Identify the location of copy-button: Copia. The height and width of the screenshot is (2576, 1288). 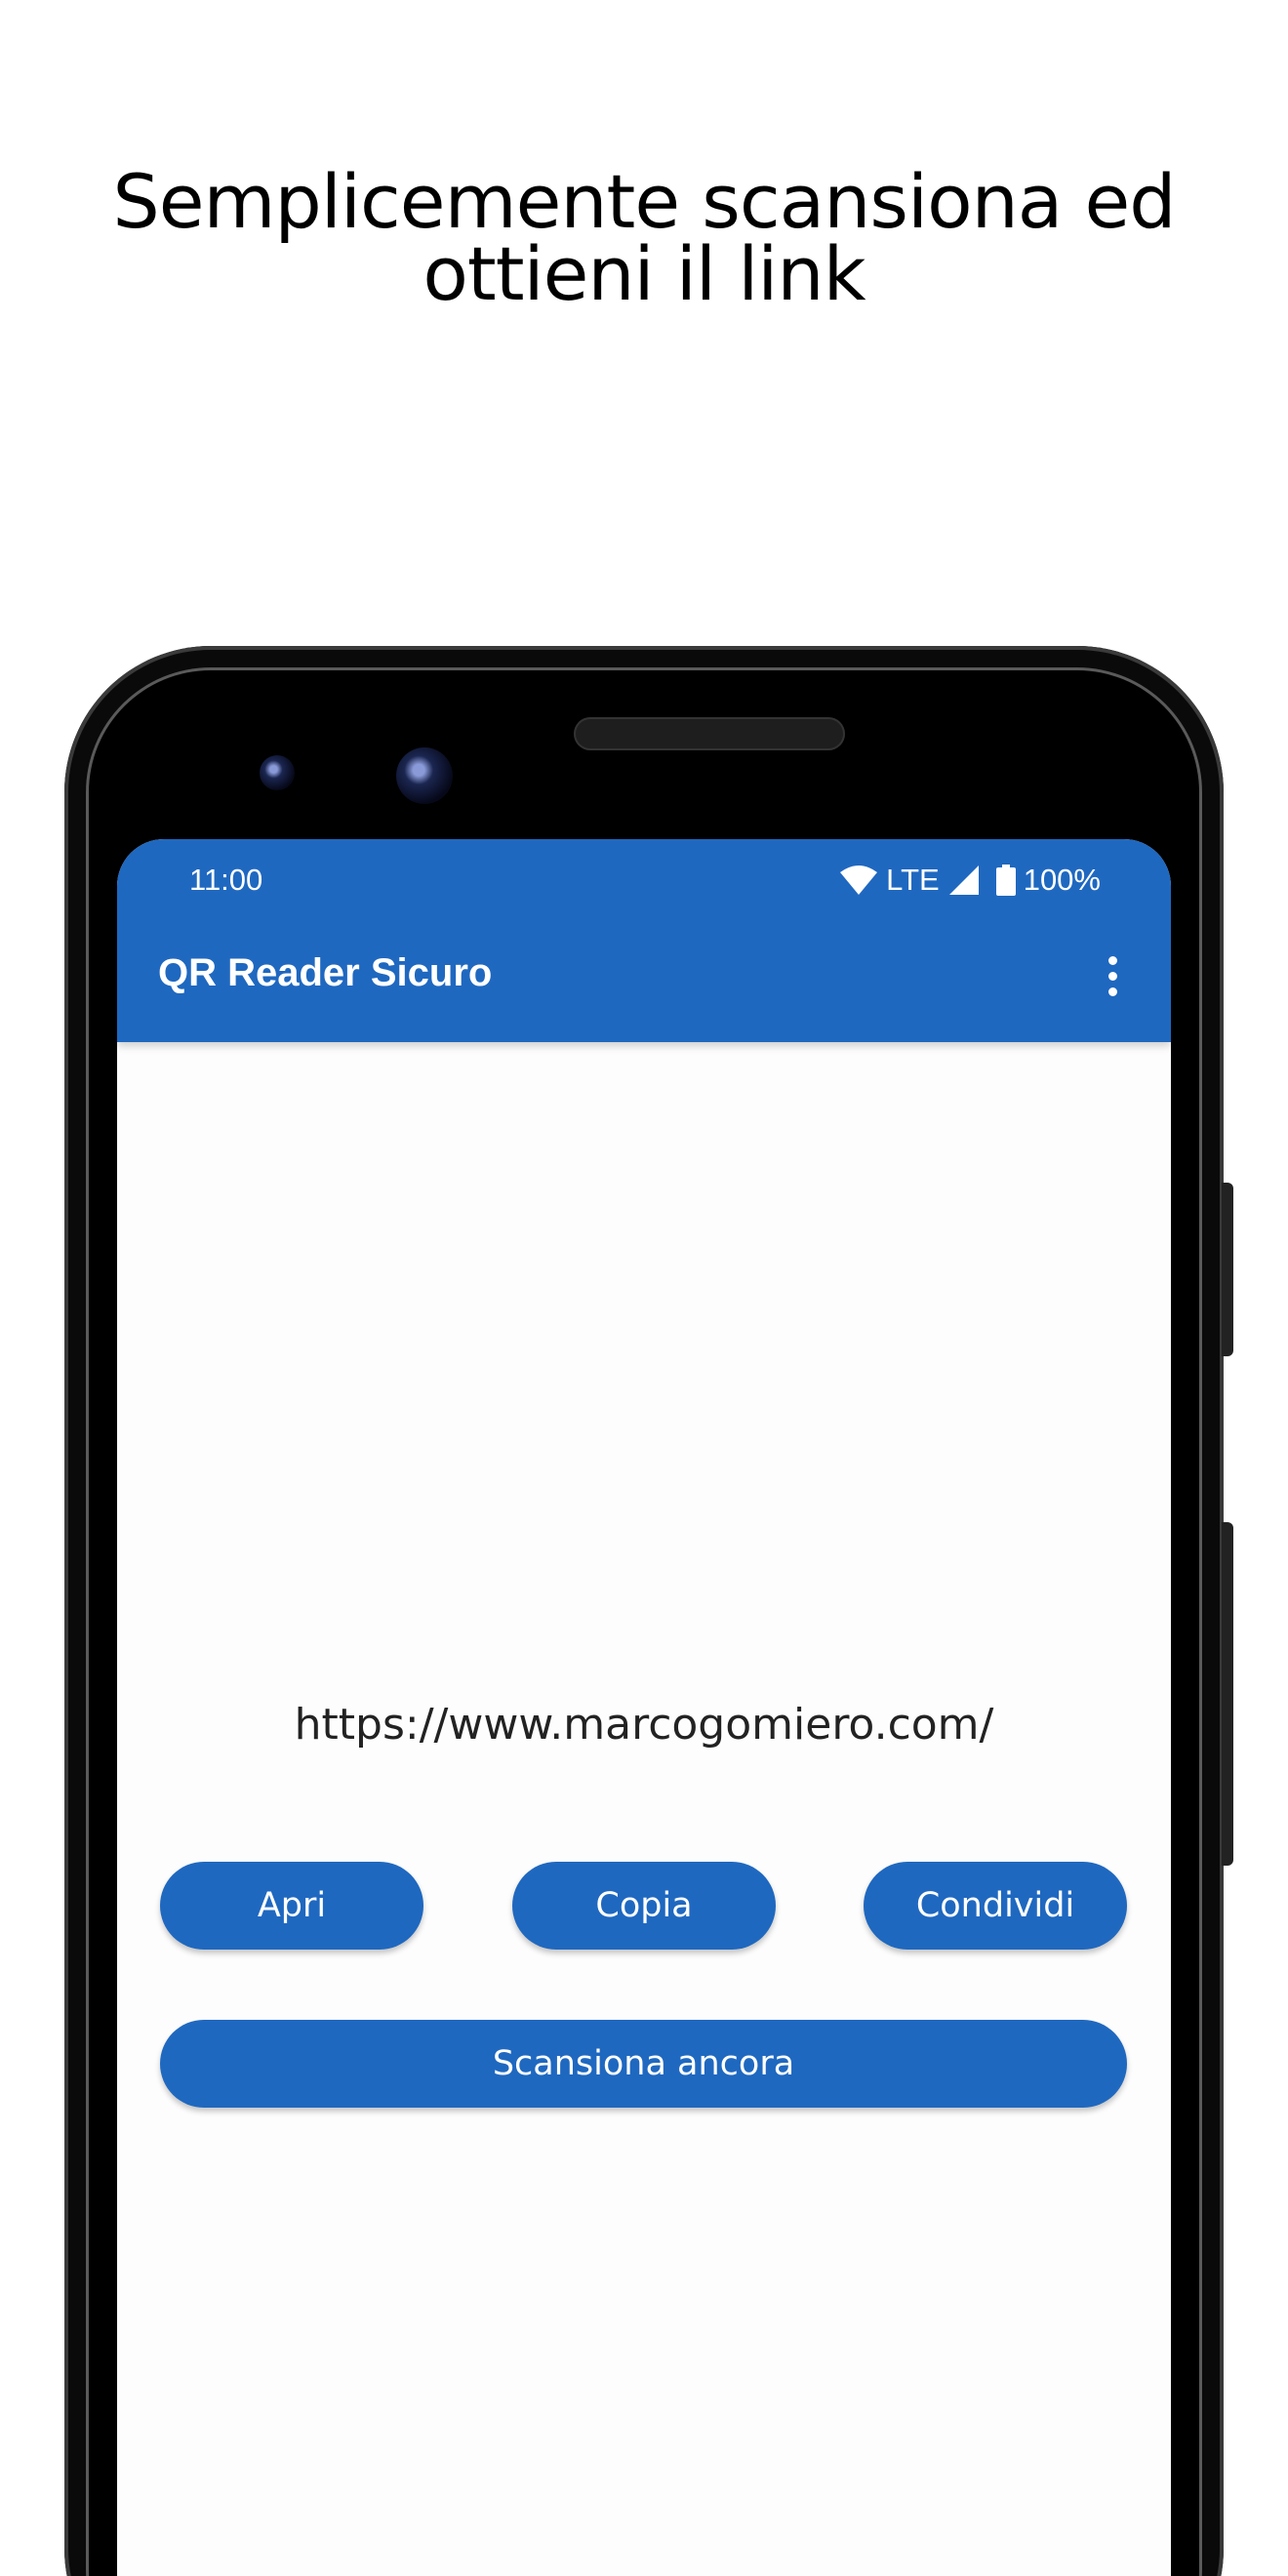
(644, 1906).